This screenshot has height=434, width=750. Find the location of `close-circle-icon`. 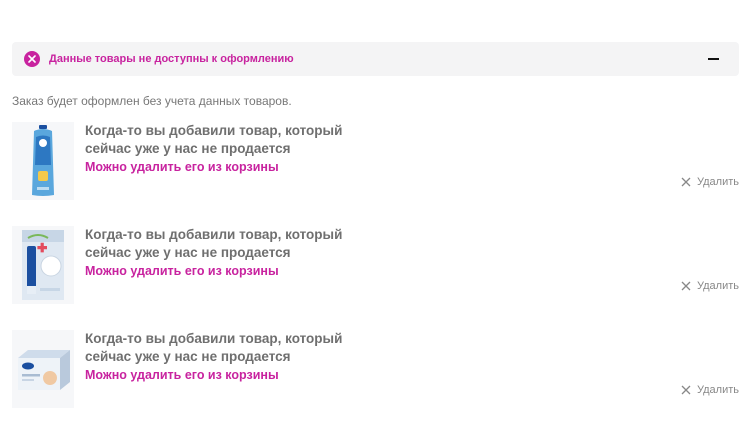

close-circle-icon is located at coordinates (32, 59).